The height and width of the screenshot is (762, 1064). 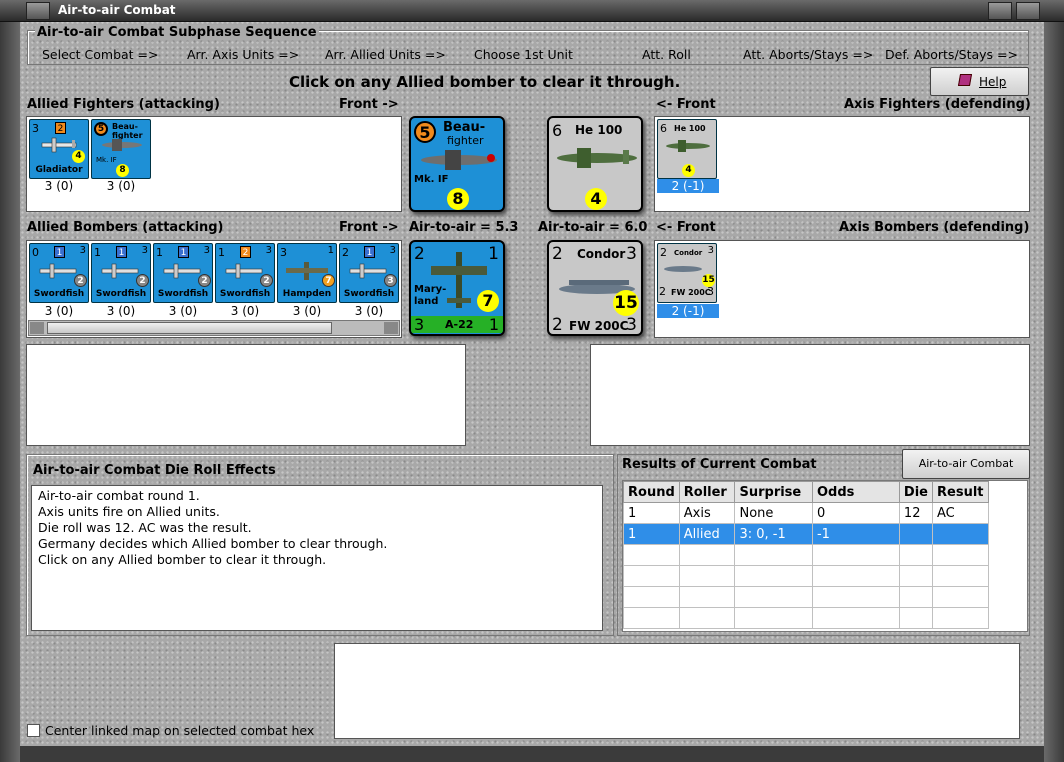 What do you see at coordinates (391, 328) in the screenshot?
I see `scroll-right-icon` at bounding box center [391, 328].